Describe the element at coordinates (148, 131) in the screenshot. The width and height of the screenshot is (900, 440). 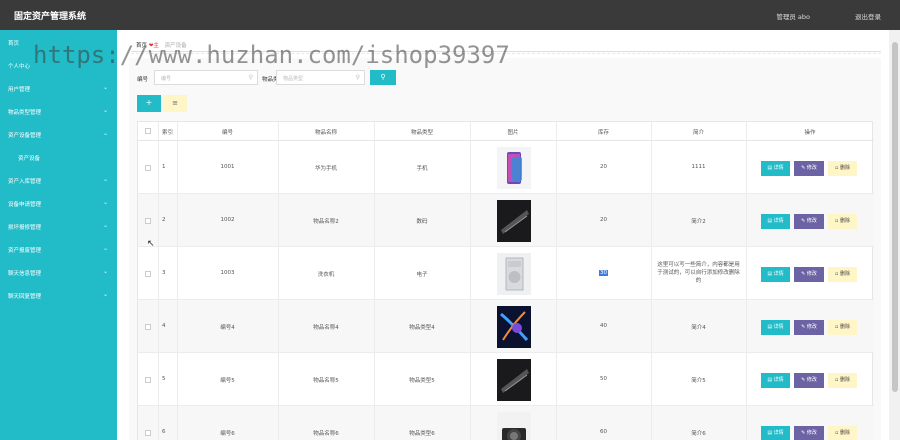
I see `select-all-checkbox` at that location.